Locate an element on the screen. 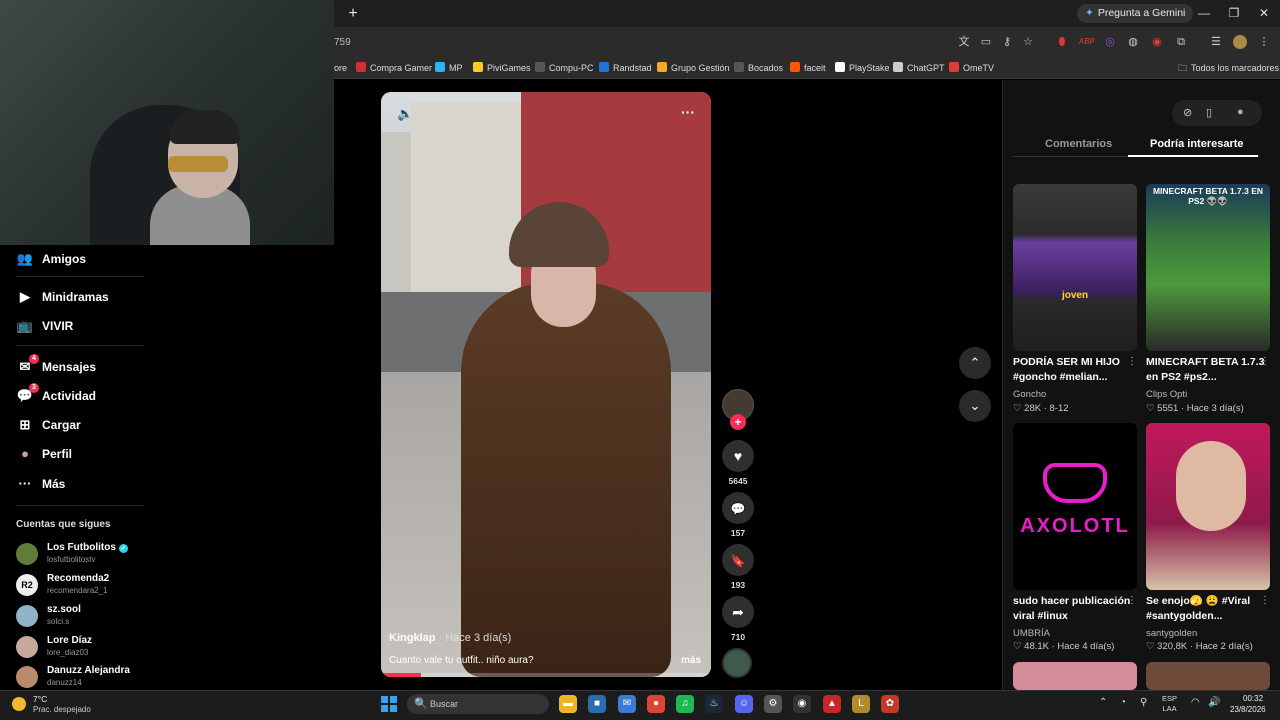 Image resolution: width=1280 pixels, height=720 pixels. github-icon: ◉ is located at coordinates (802, 704).